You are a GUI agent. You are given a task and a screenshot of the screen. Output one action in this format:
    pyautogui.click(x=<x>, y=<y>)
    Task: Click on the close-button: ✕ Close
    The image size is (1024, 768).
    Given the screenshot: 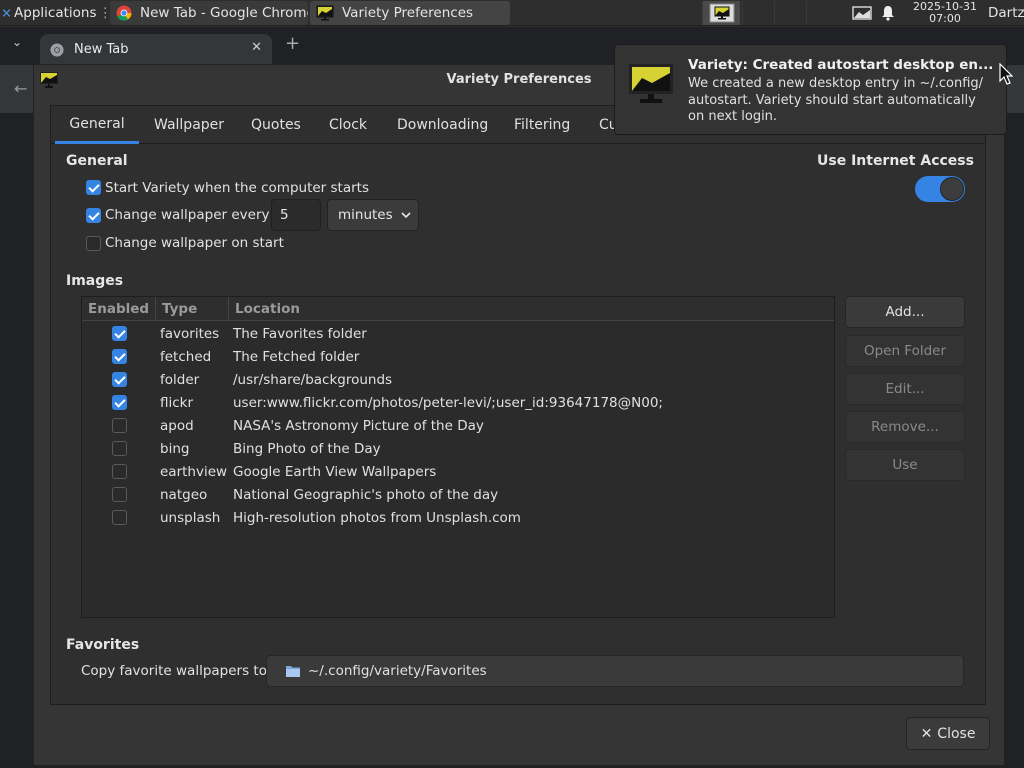 What is the action you would take?
    pyautogui.click(x=948, y=733)
    